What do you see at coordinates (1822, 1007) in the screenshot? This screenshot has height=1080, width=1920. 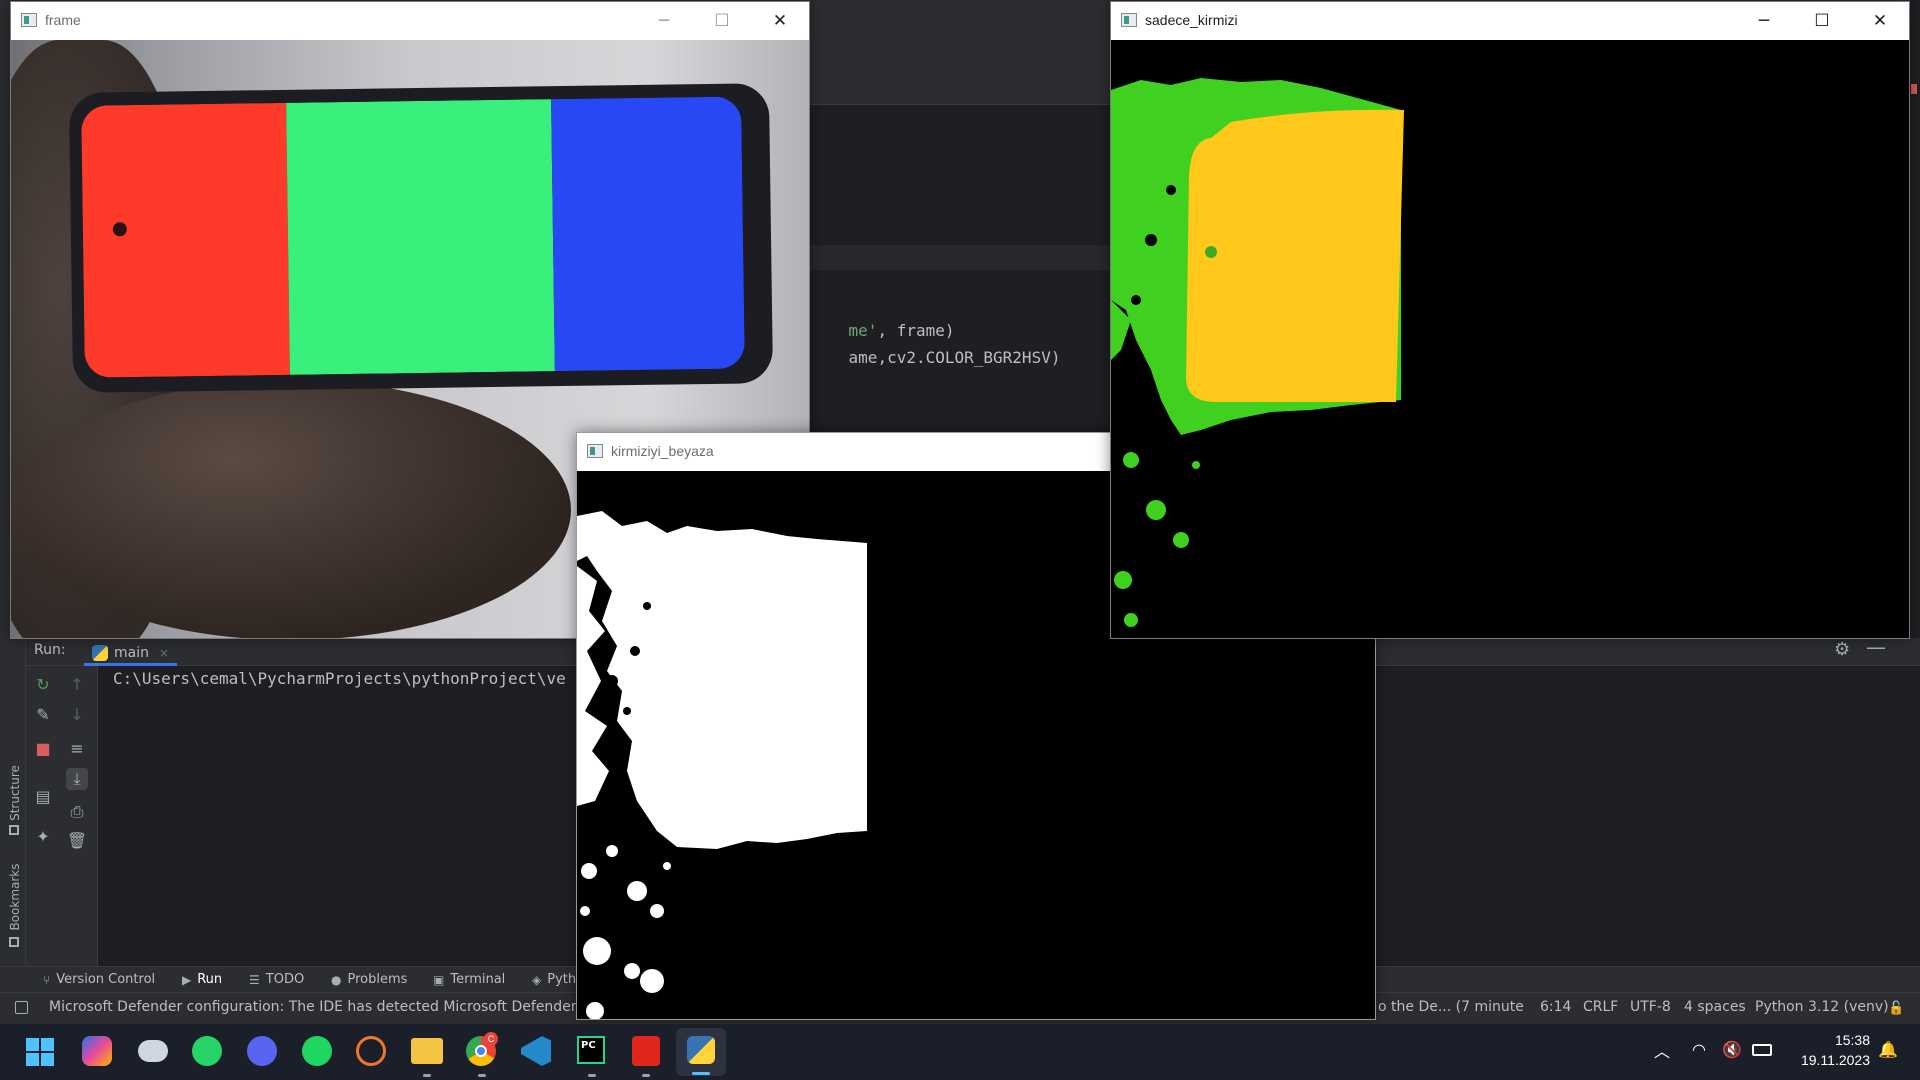 I see `python-interpreter: Python 3.12 (venv)` at bounding box center [1822, 1007].